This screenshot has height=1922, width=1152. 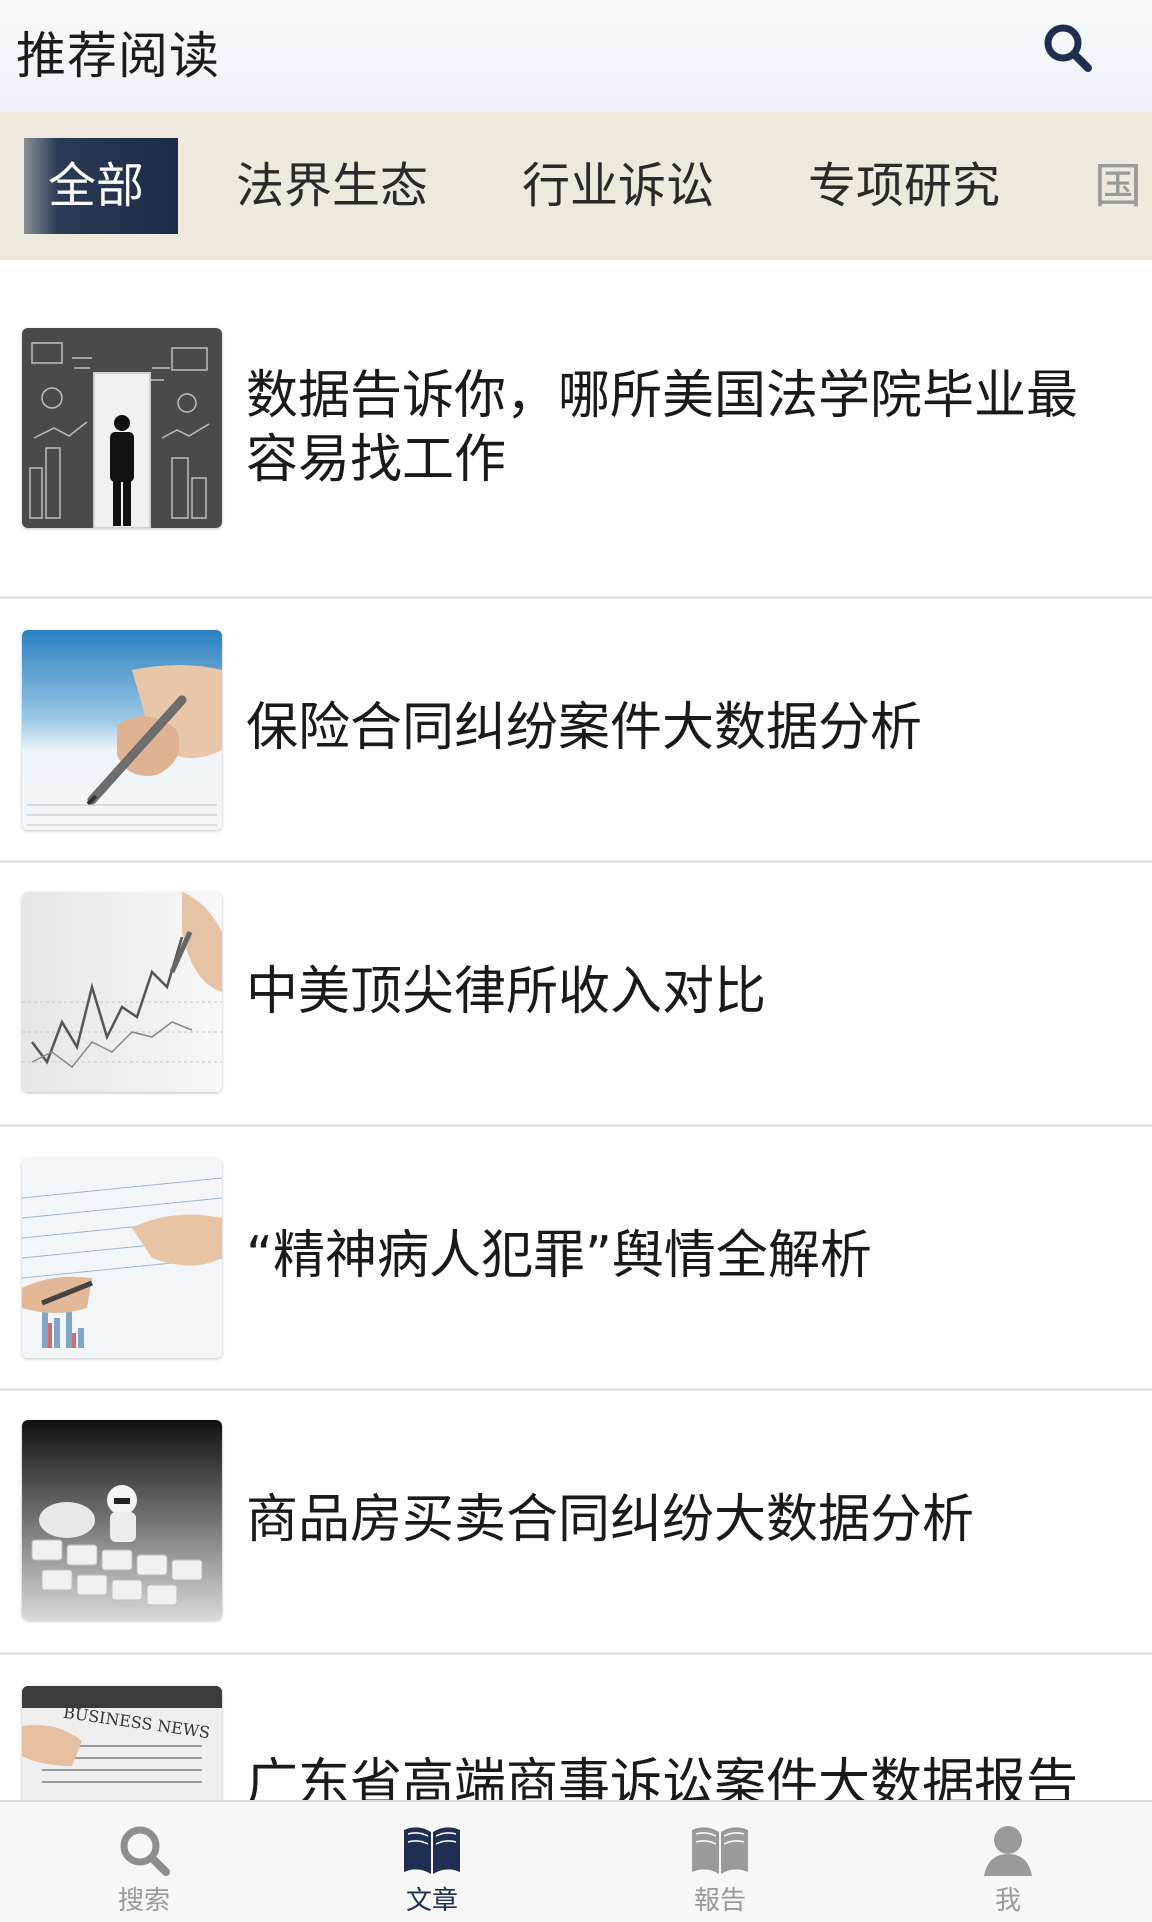 What do you see at coordinates (584, 728) in the screenshot?
I see `article-title: 保险合同纠纷案件大数据分析` at bounding box center [584, 728].